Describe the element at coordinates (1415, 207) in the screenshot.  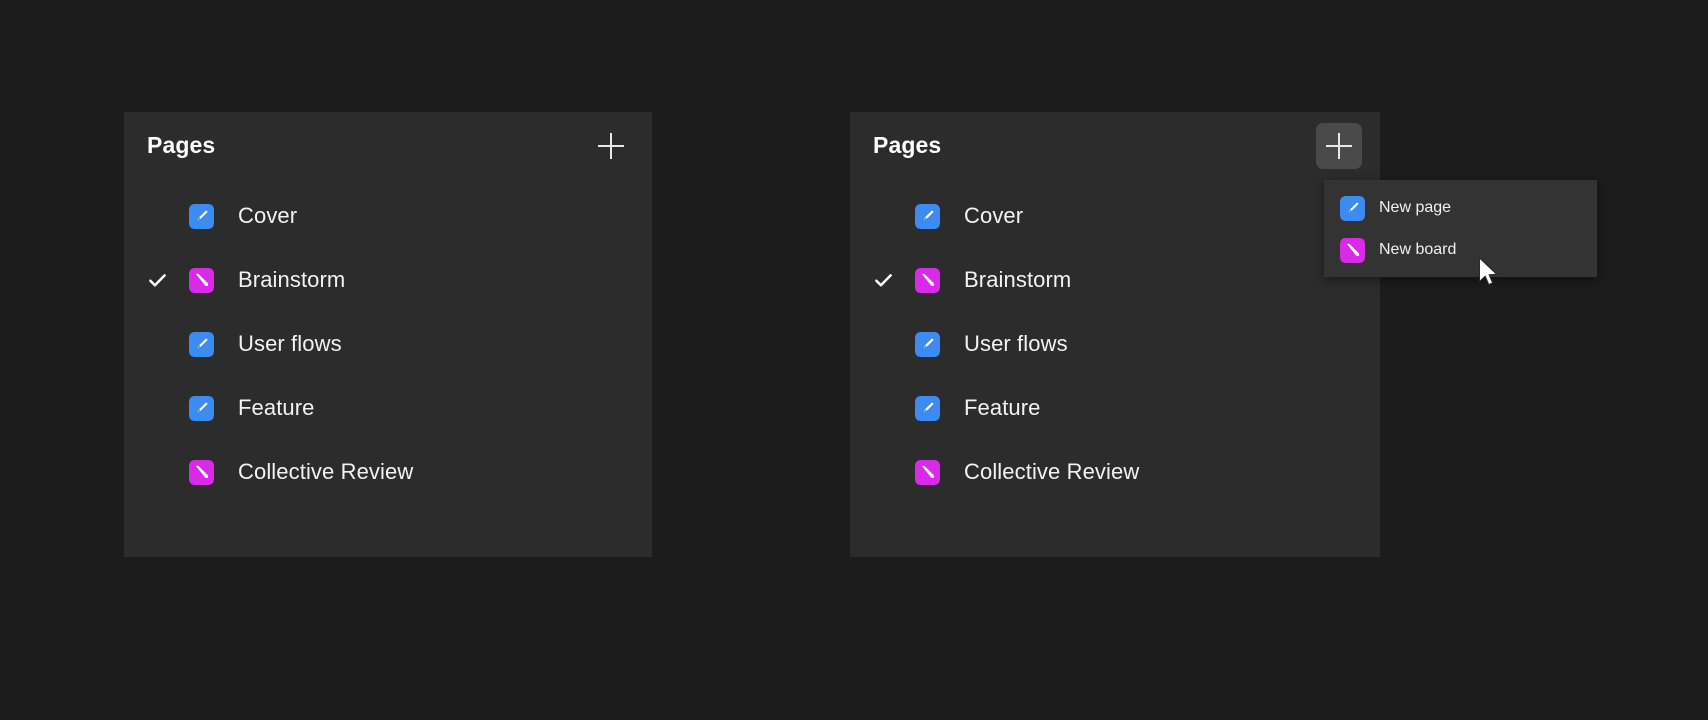
I see `menu-item-label: New page` at that location.